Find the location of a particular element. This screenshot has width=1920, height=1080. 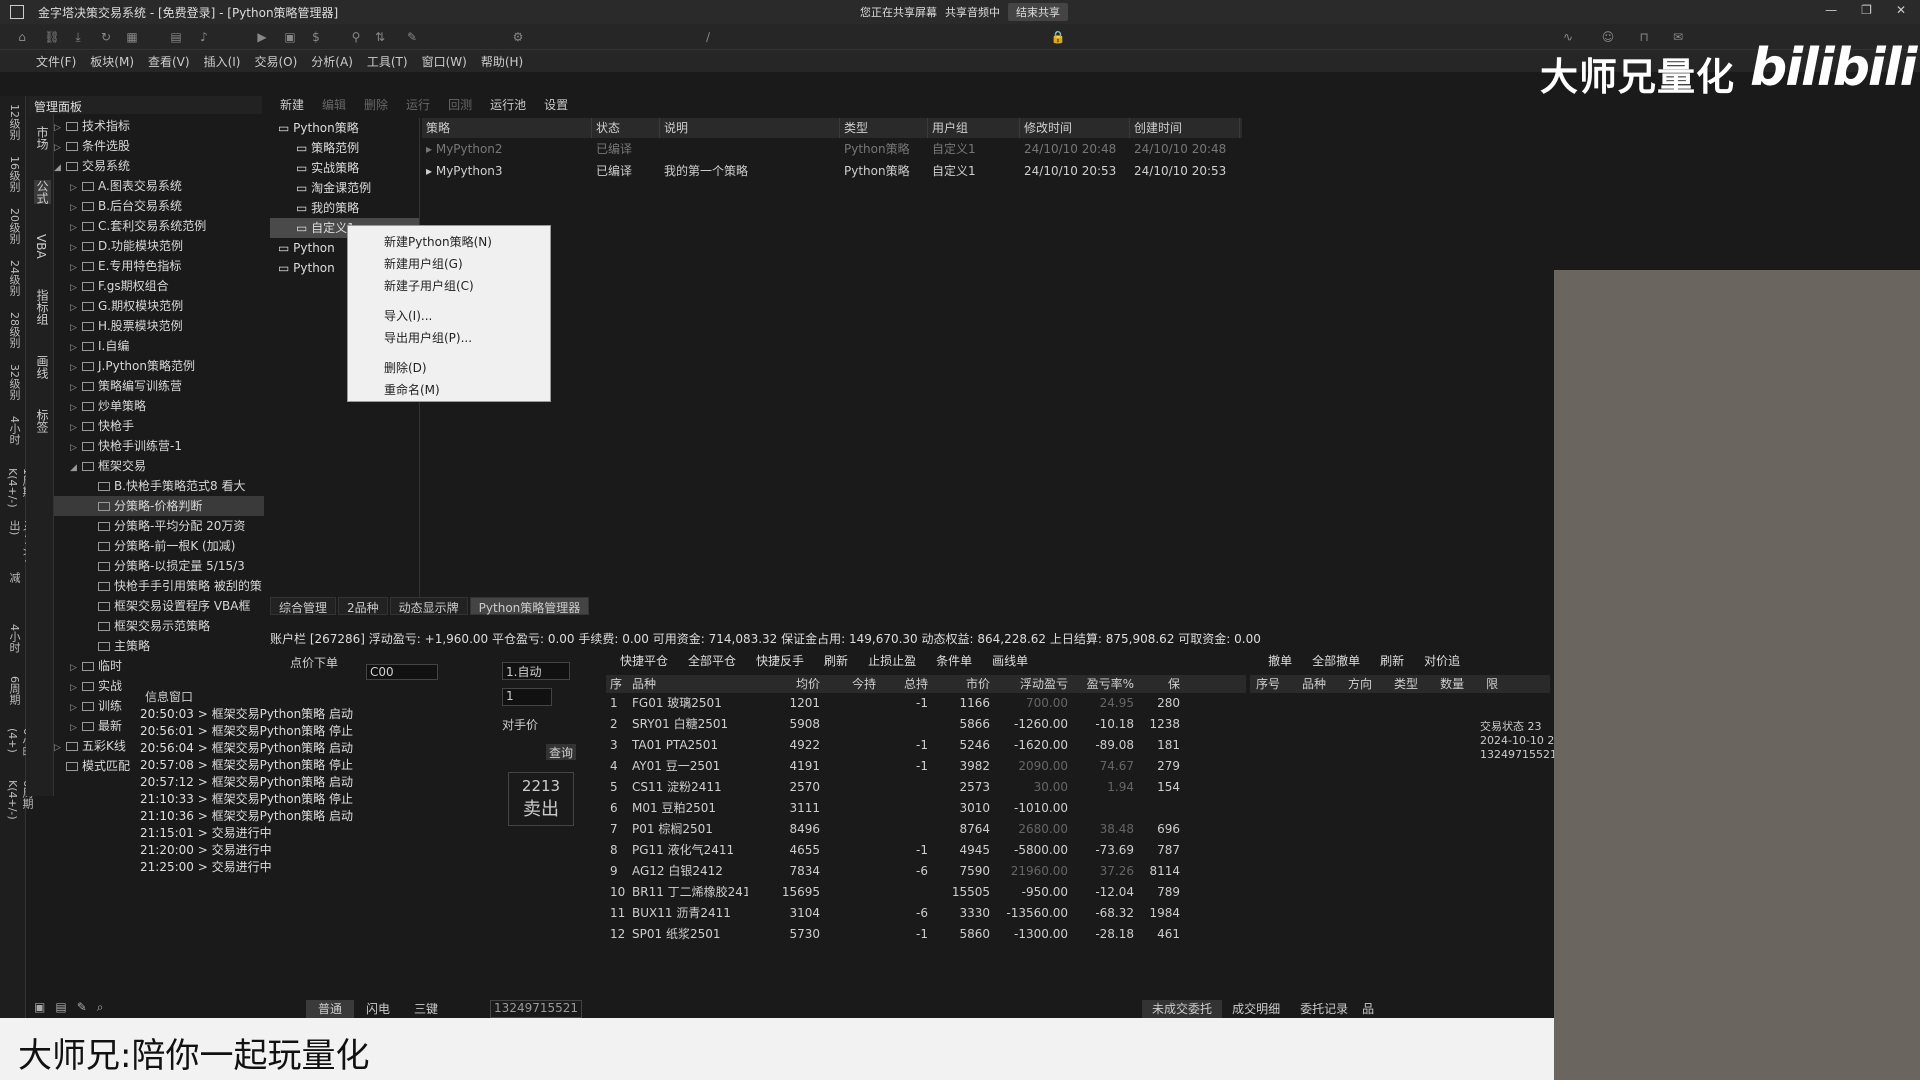

grid-icon: ▣ is located at coordinates (39, 1007).